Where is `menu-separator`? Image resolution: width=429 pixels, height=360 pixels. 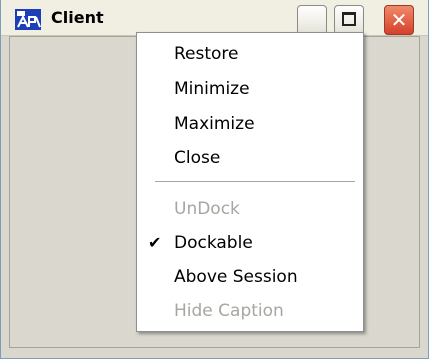
menu-separator is located at coordinates (255, 182).